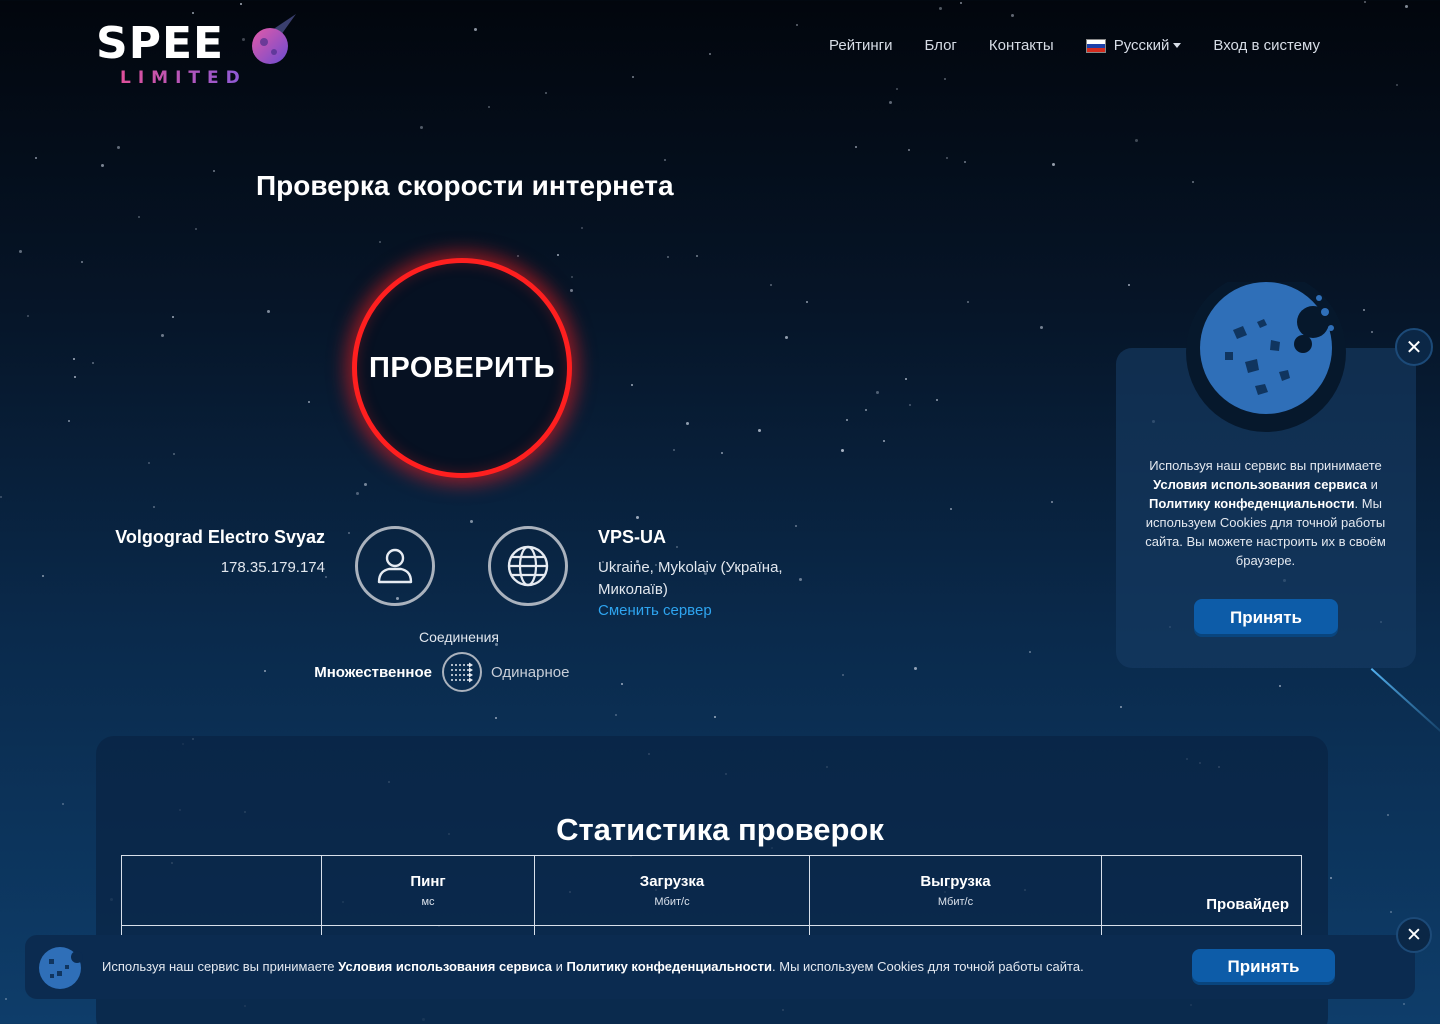 The image size is (1440, 1024). I want to click on nav-blog: Блог, so click(940, 45).